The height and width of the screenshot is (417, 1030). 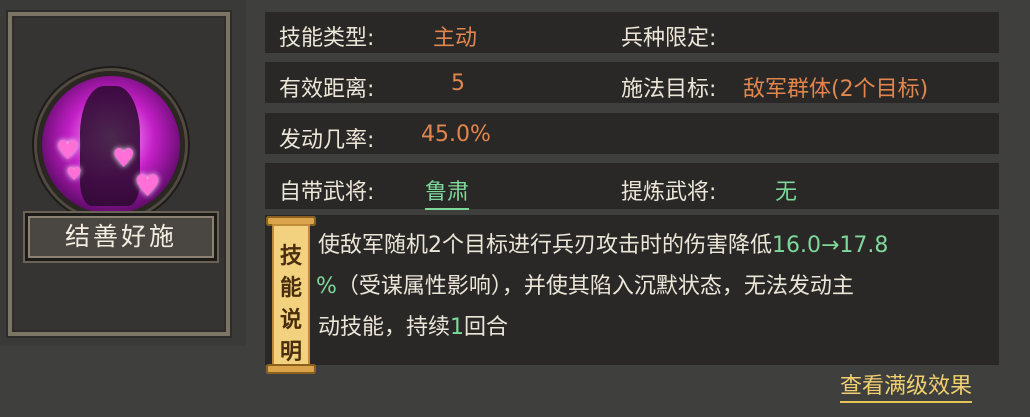 I want to click on range-value: 5, so click(x=458, y=83).